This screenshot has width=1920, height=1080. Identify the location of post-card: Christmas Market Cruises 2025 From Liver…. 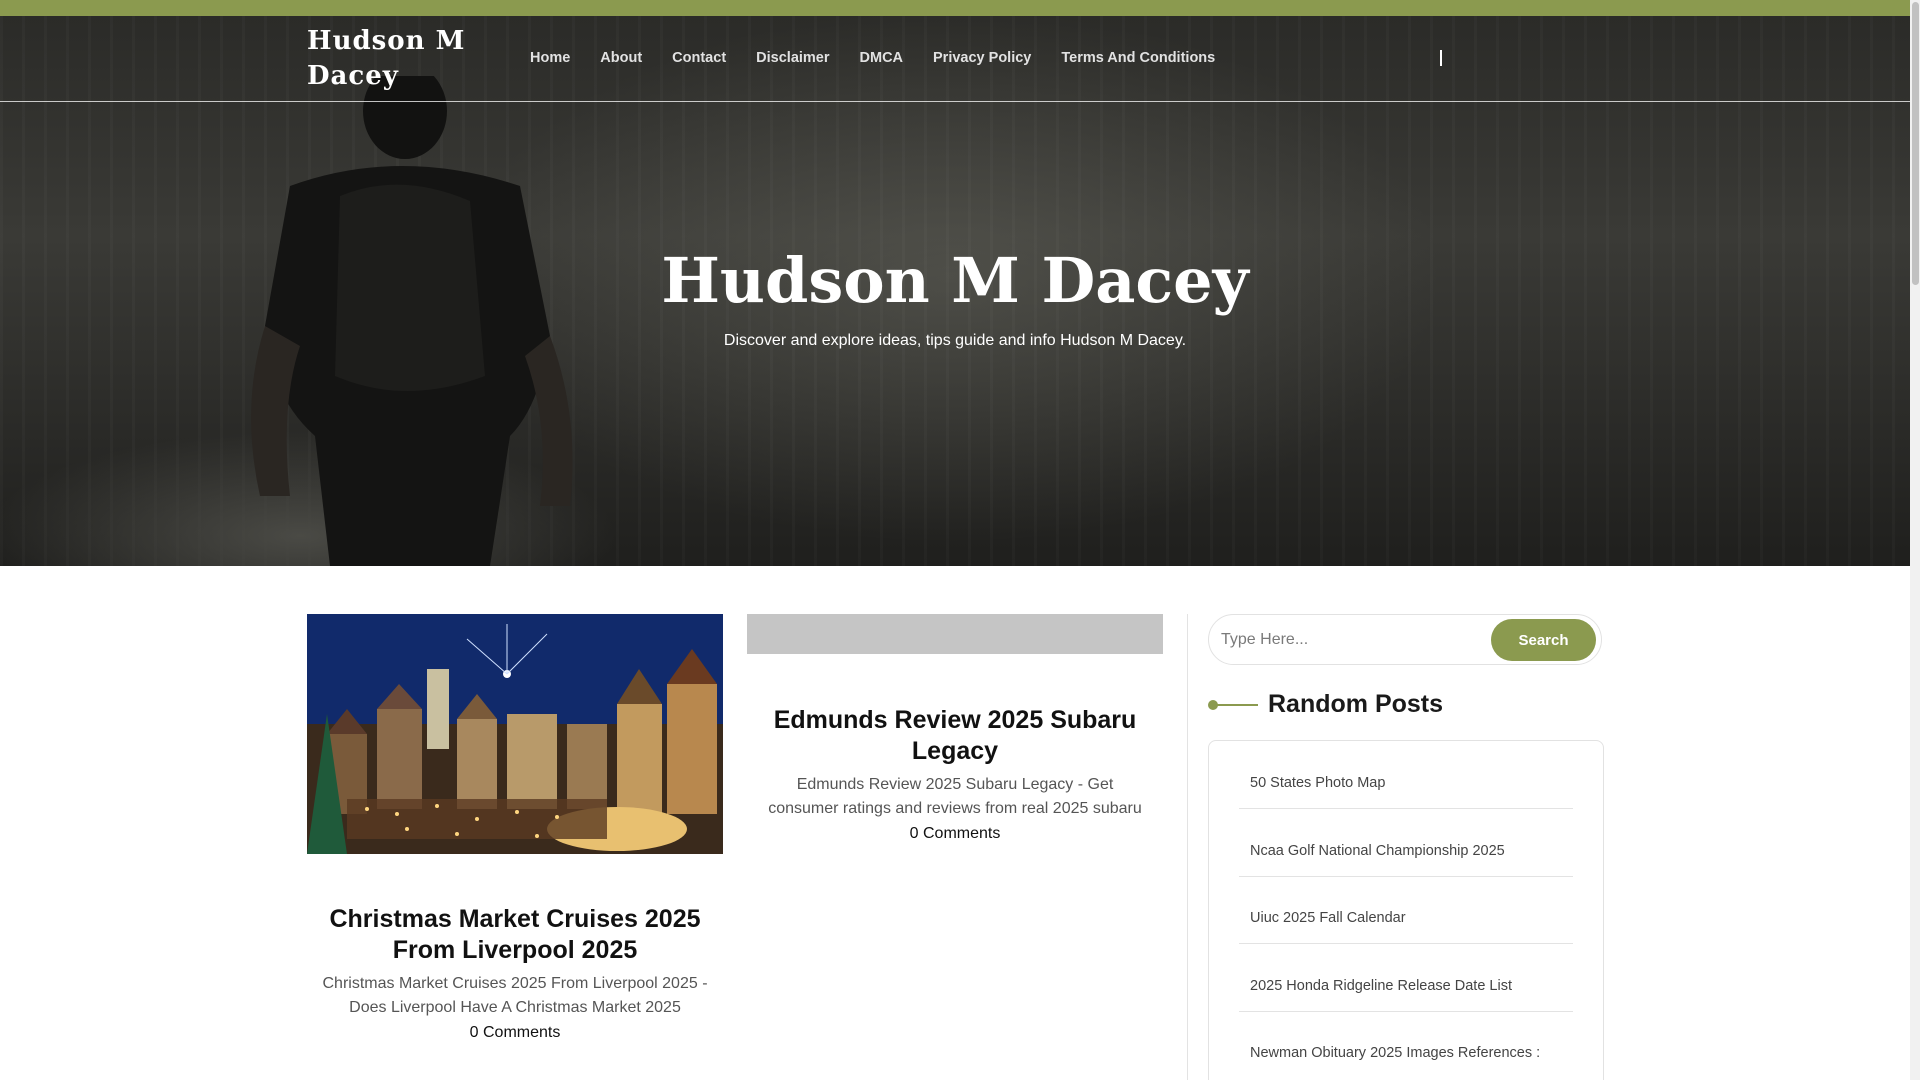
(515, 828).